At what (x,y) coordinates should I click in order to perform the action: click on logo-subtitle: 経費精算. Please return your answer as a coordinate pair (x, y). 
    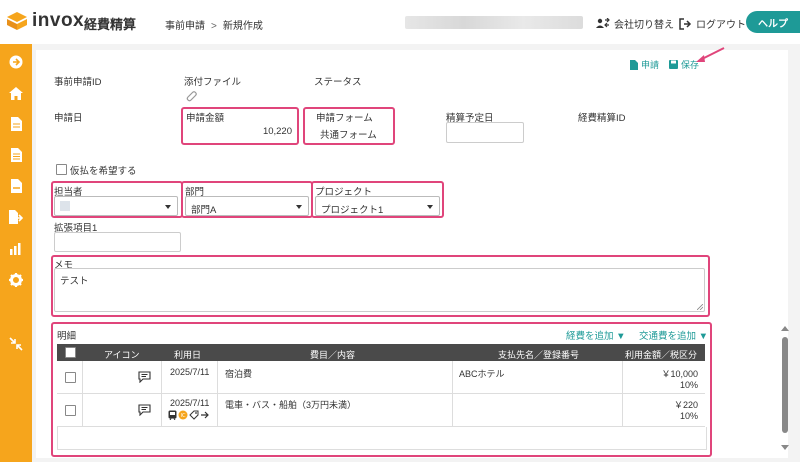
    Looking at the image, I should click on (110, 24).